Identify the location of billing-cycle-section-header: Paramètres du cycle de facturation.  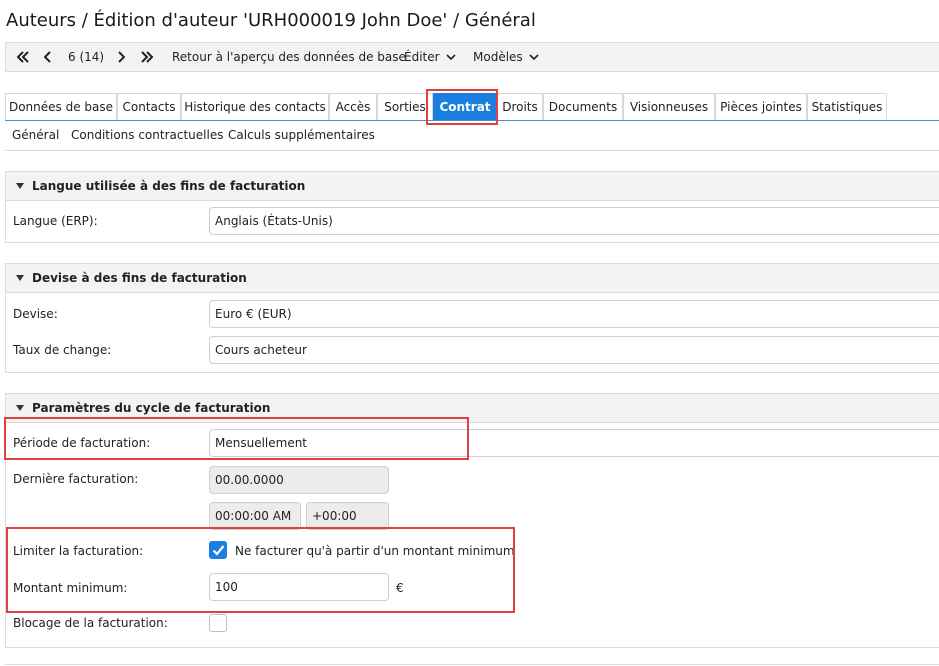
(472, 408).